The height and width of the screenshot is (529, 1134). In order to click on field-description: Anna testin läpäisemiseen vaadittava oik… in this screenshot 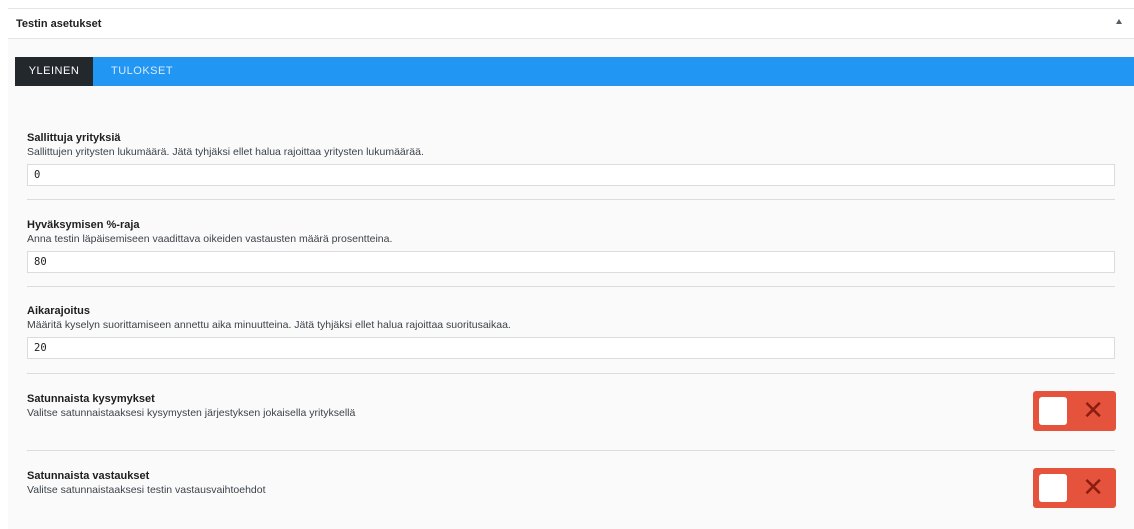, I will do `click(210, 239)`.